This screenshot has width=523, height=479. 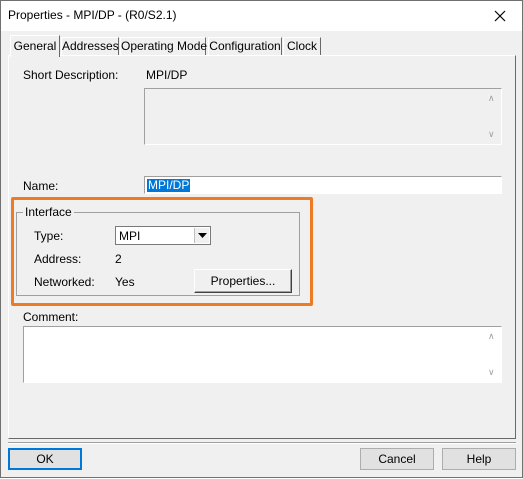 I want to click on networked-value: Yes, so click(x=125, y=282).